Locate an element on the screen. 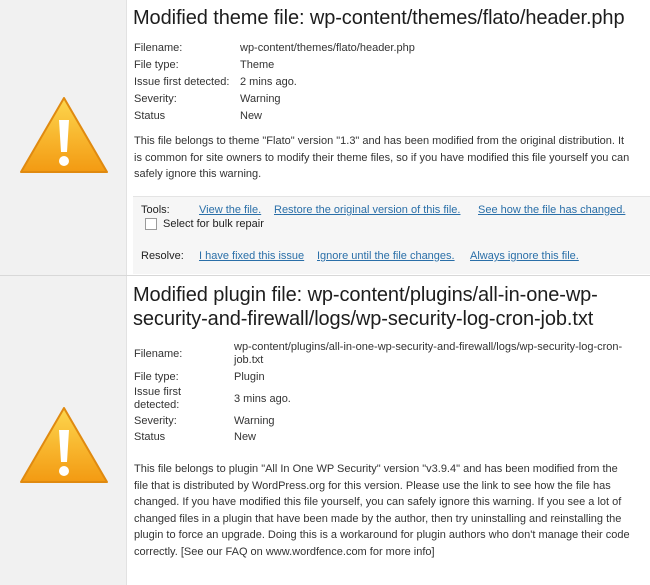 Image resolution: width=650 pixels, height=585 pixels. always-ignore-link: Always ignore this file. is located at coordinates (524, 256).